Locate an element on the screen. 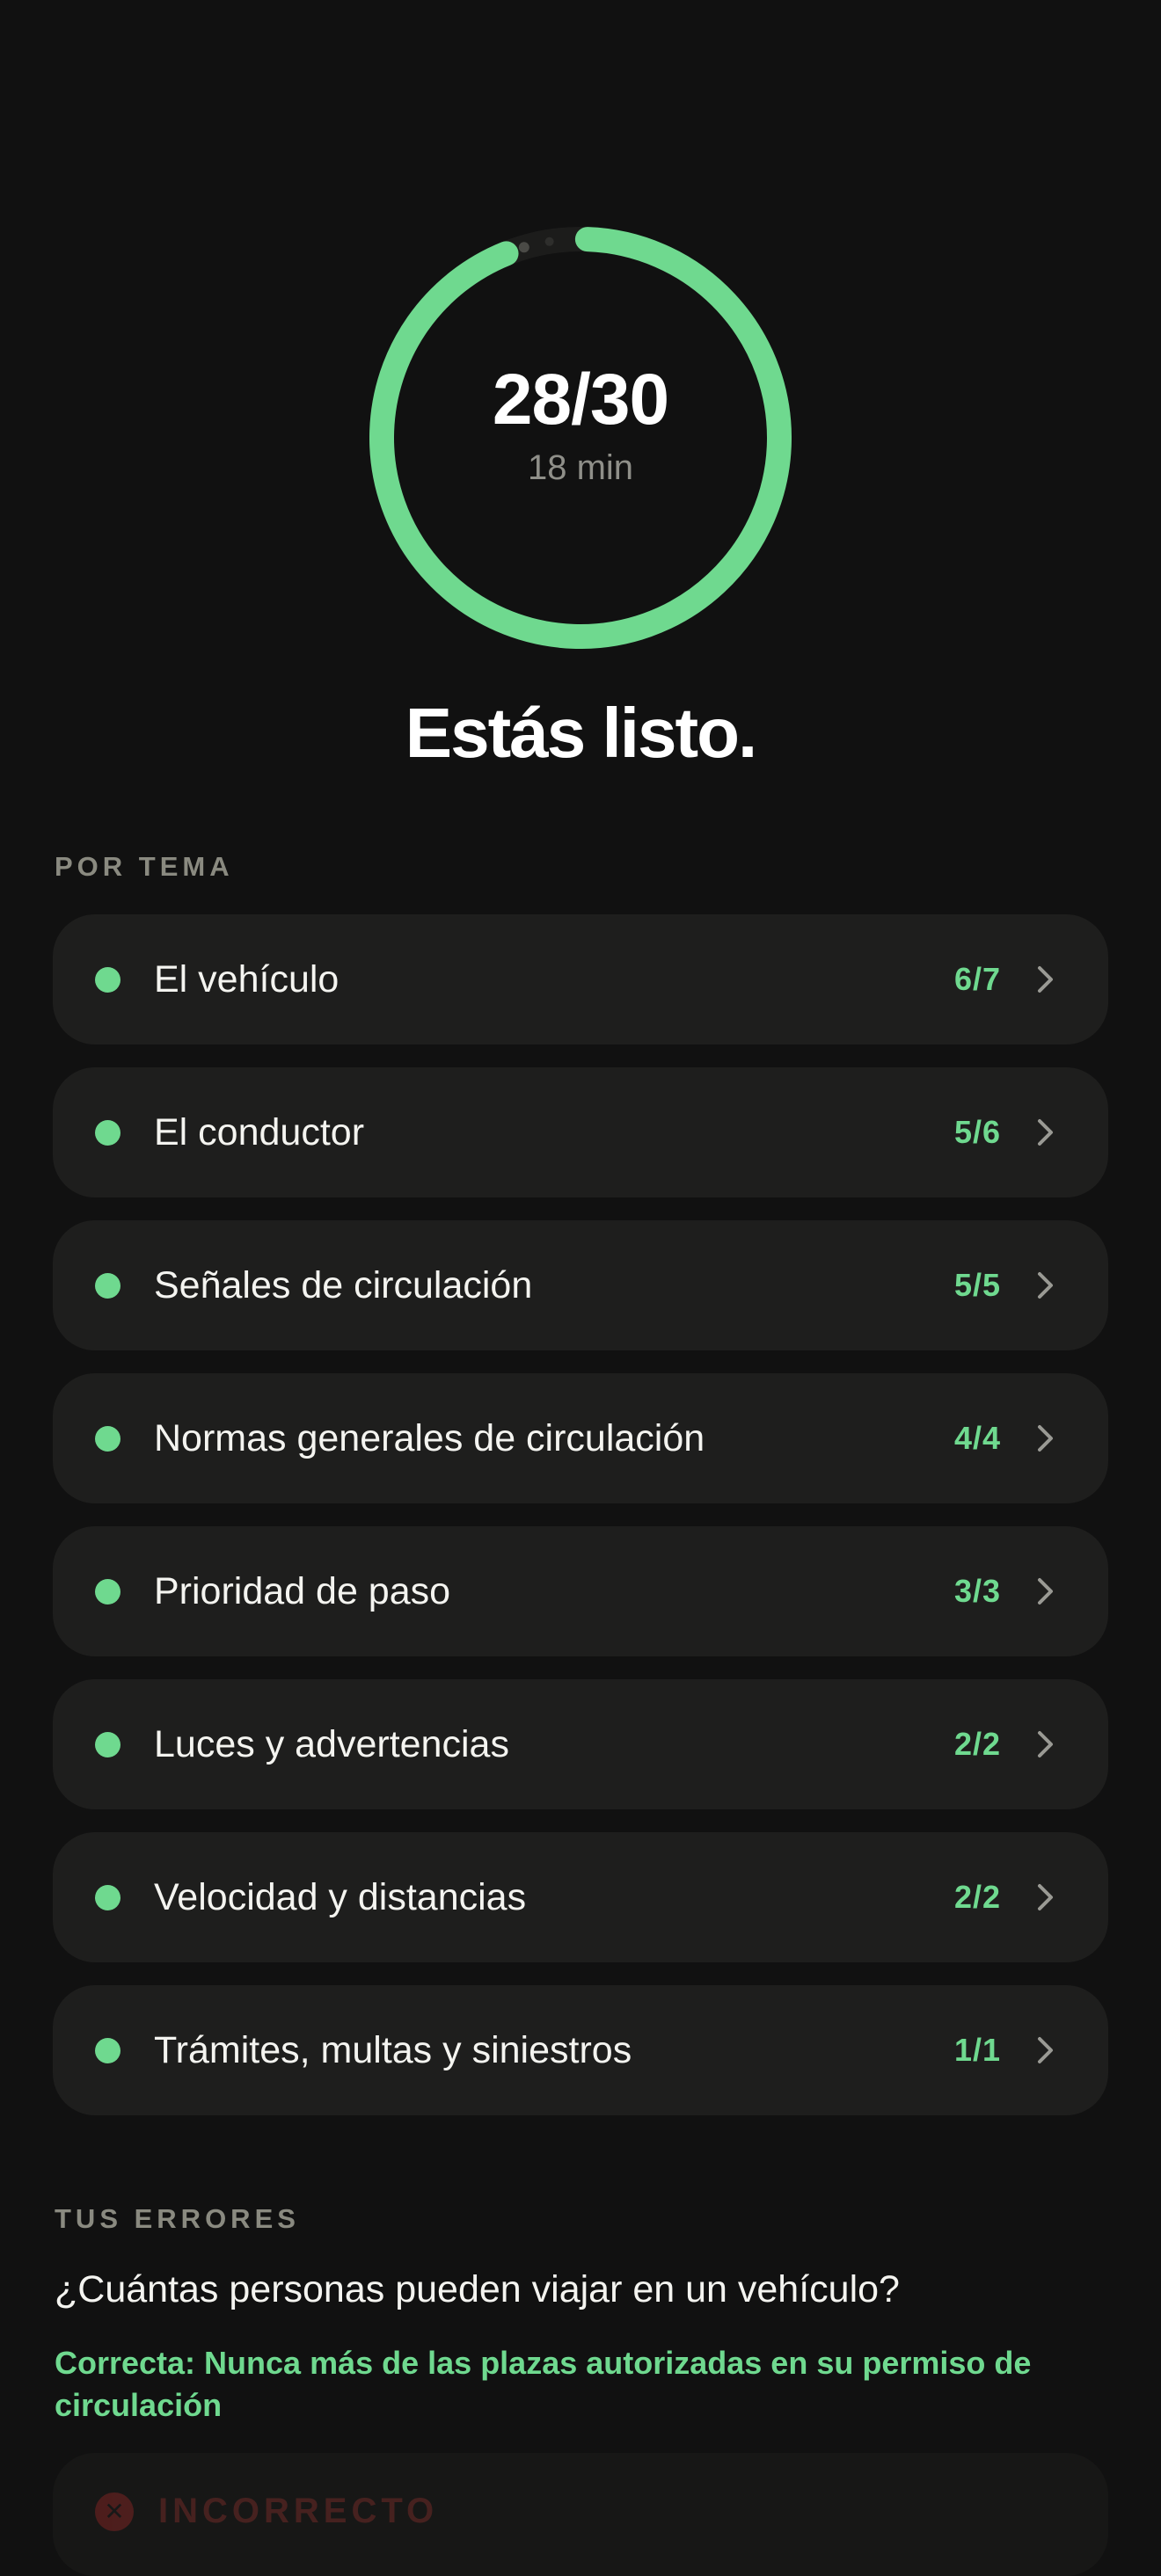  topic-row: Señales de circulación 5/5 is located at coordinates (580, 1285).